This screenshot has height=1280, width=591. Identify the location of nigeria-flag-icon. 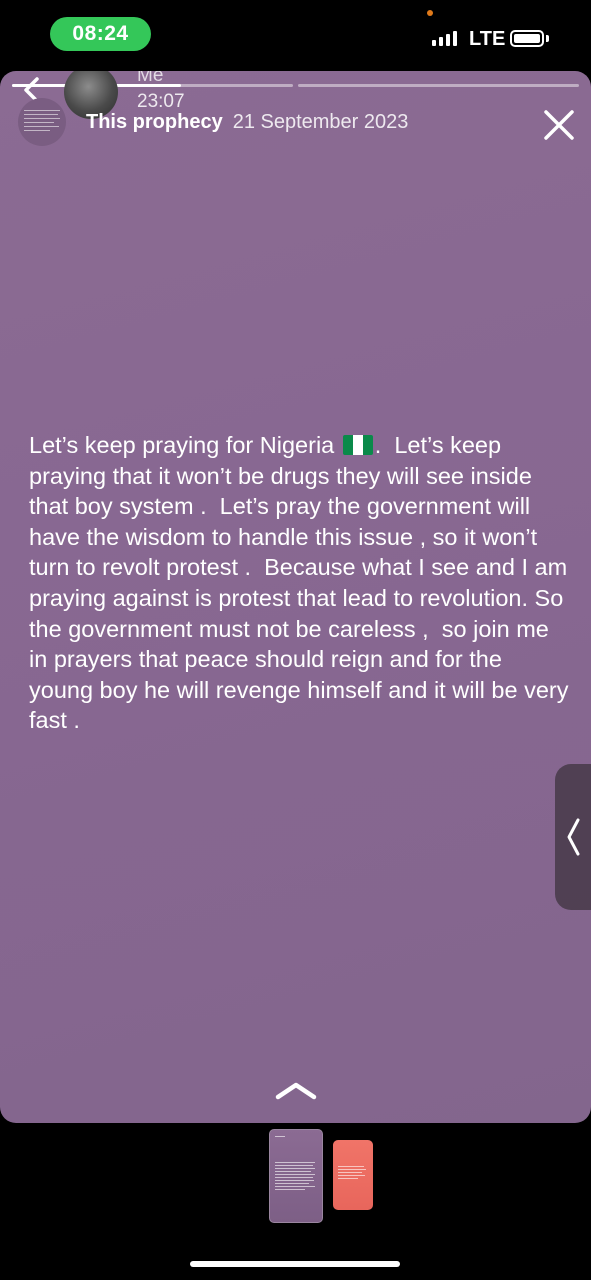
(357, 445).